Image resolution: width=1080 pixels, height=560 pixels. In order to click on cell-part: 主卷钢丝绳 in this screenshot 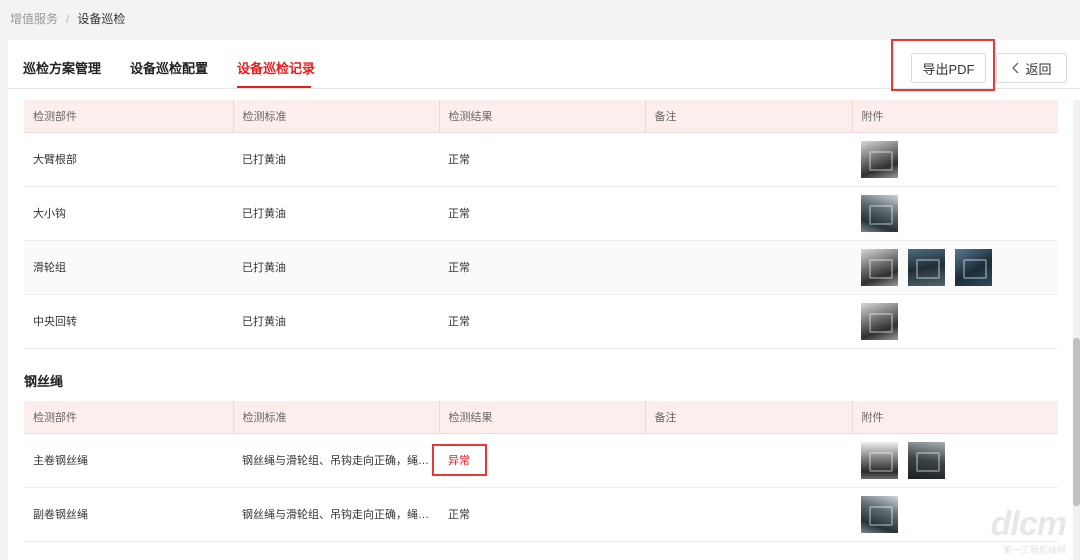, I will do `click(128, 460)`.